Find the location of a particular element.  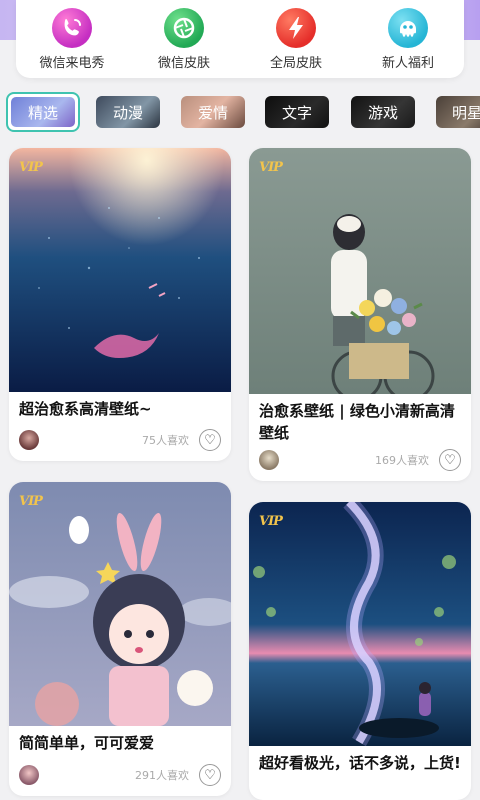

like-count: 291人喜欢 is located at coordinates (162, 775).